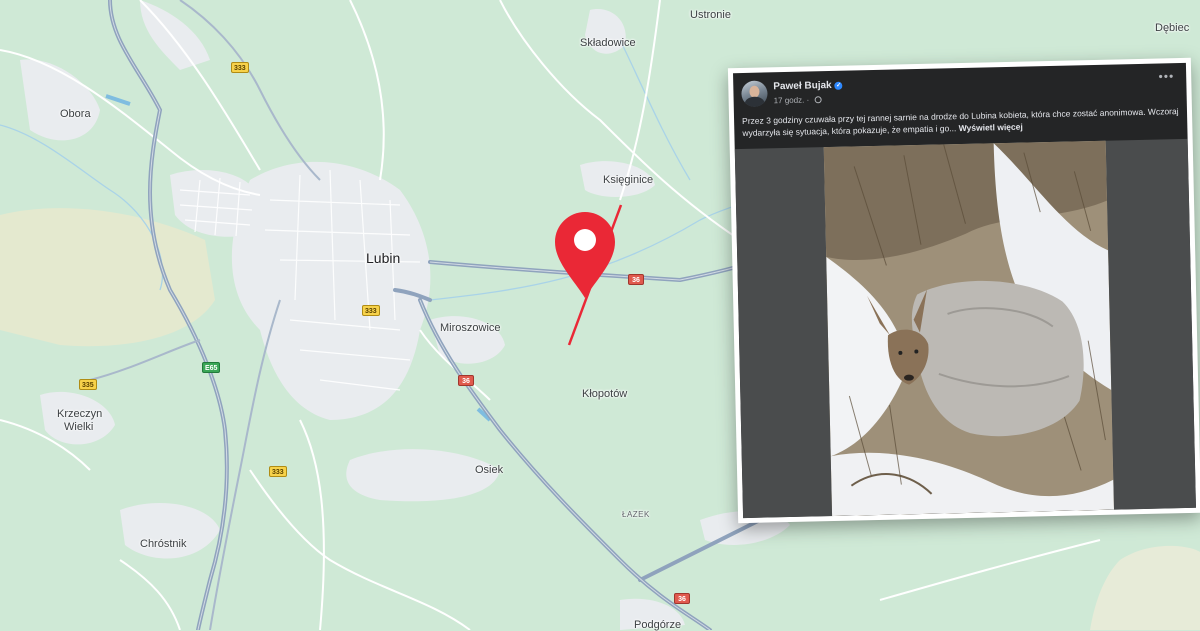  What do you see at coordinates (658, 625) in the screenshot?
I see `place-label: Podgórze` at bounding box center [658, 625].